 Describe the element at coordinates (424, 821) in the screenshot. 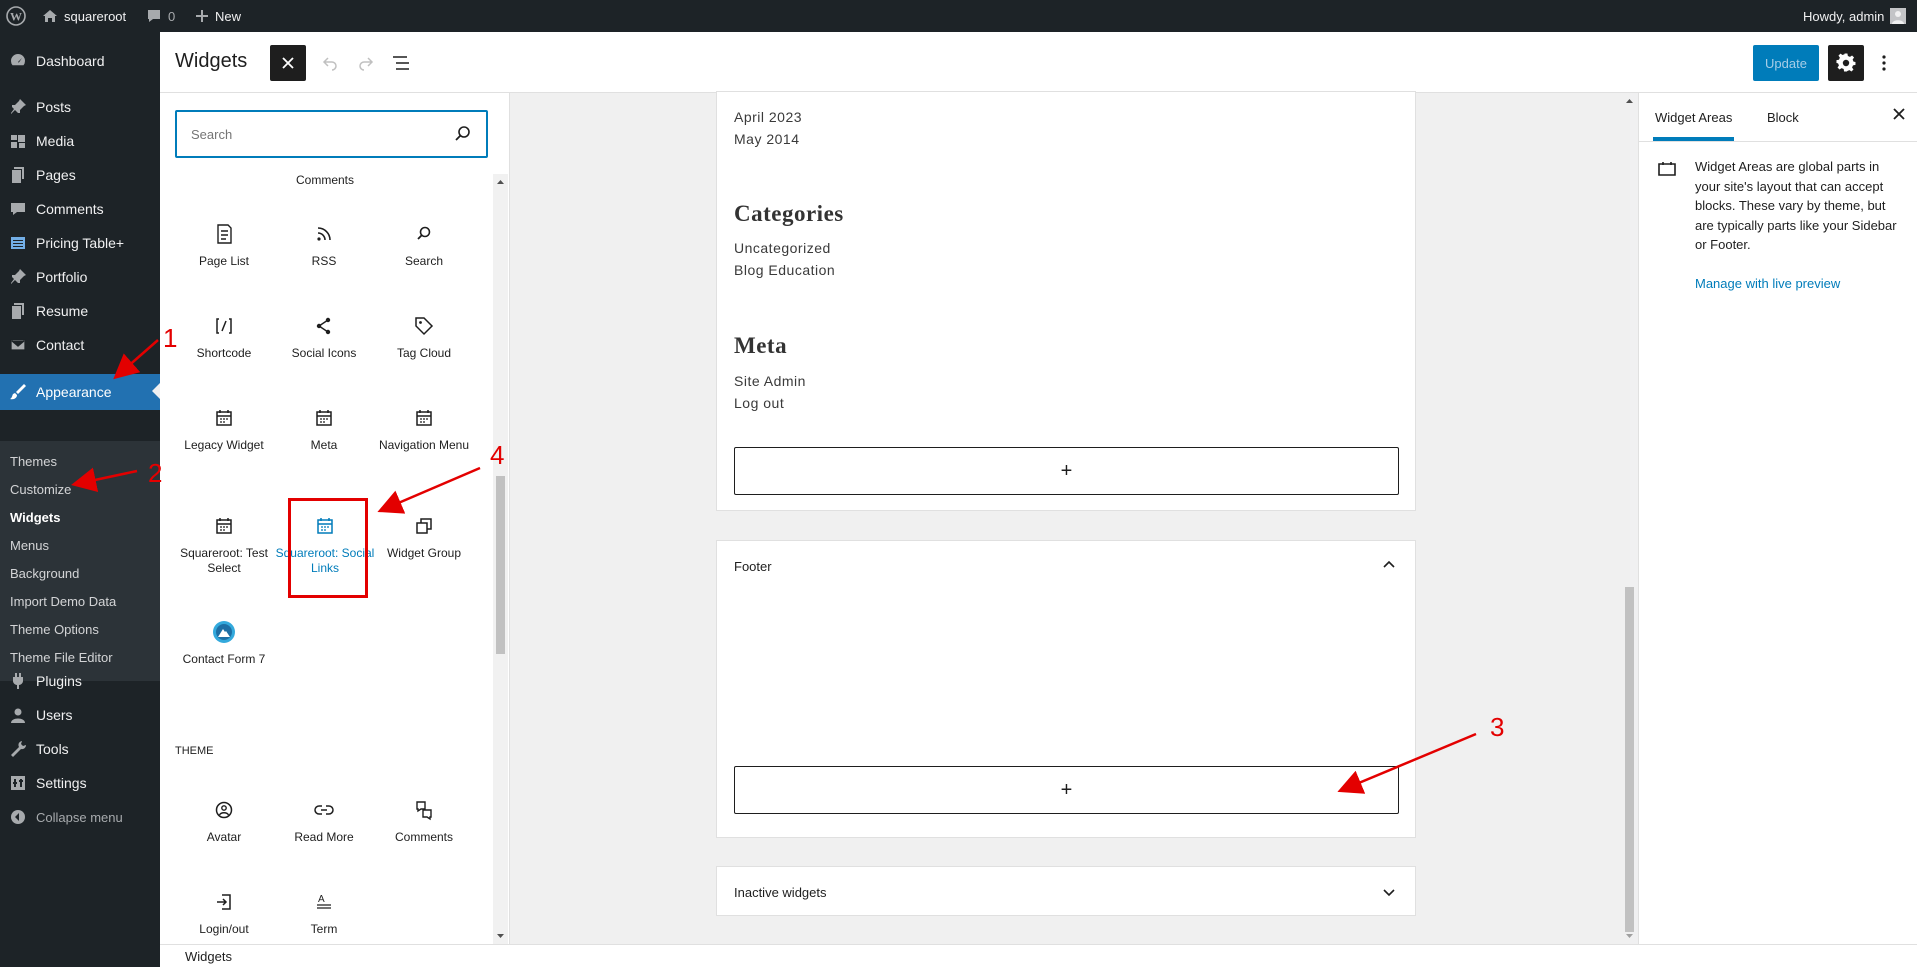

I see `block-item-comments: Comments` at that location.